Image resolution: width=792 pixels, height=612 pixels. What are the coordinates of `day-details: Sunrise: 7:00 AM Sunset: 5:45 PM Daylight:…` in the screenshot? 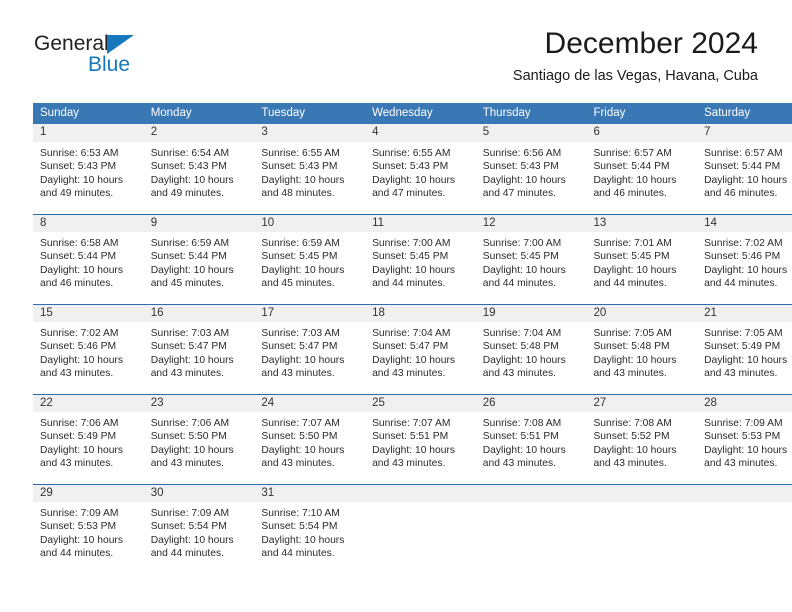 It's located at (420, 261).